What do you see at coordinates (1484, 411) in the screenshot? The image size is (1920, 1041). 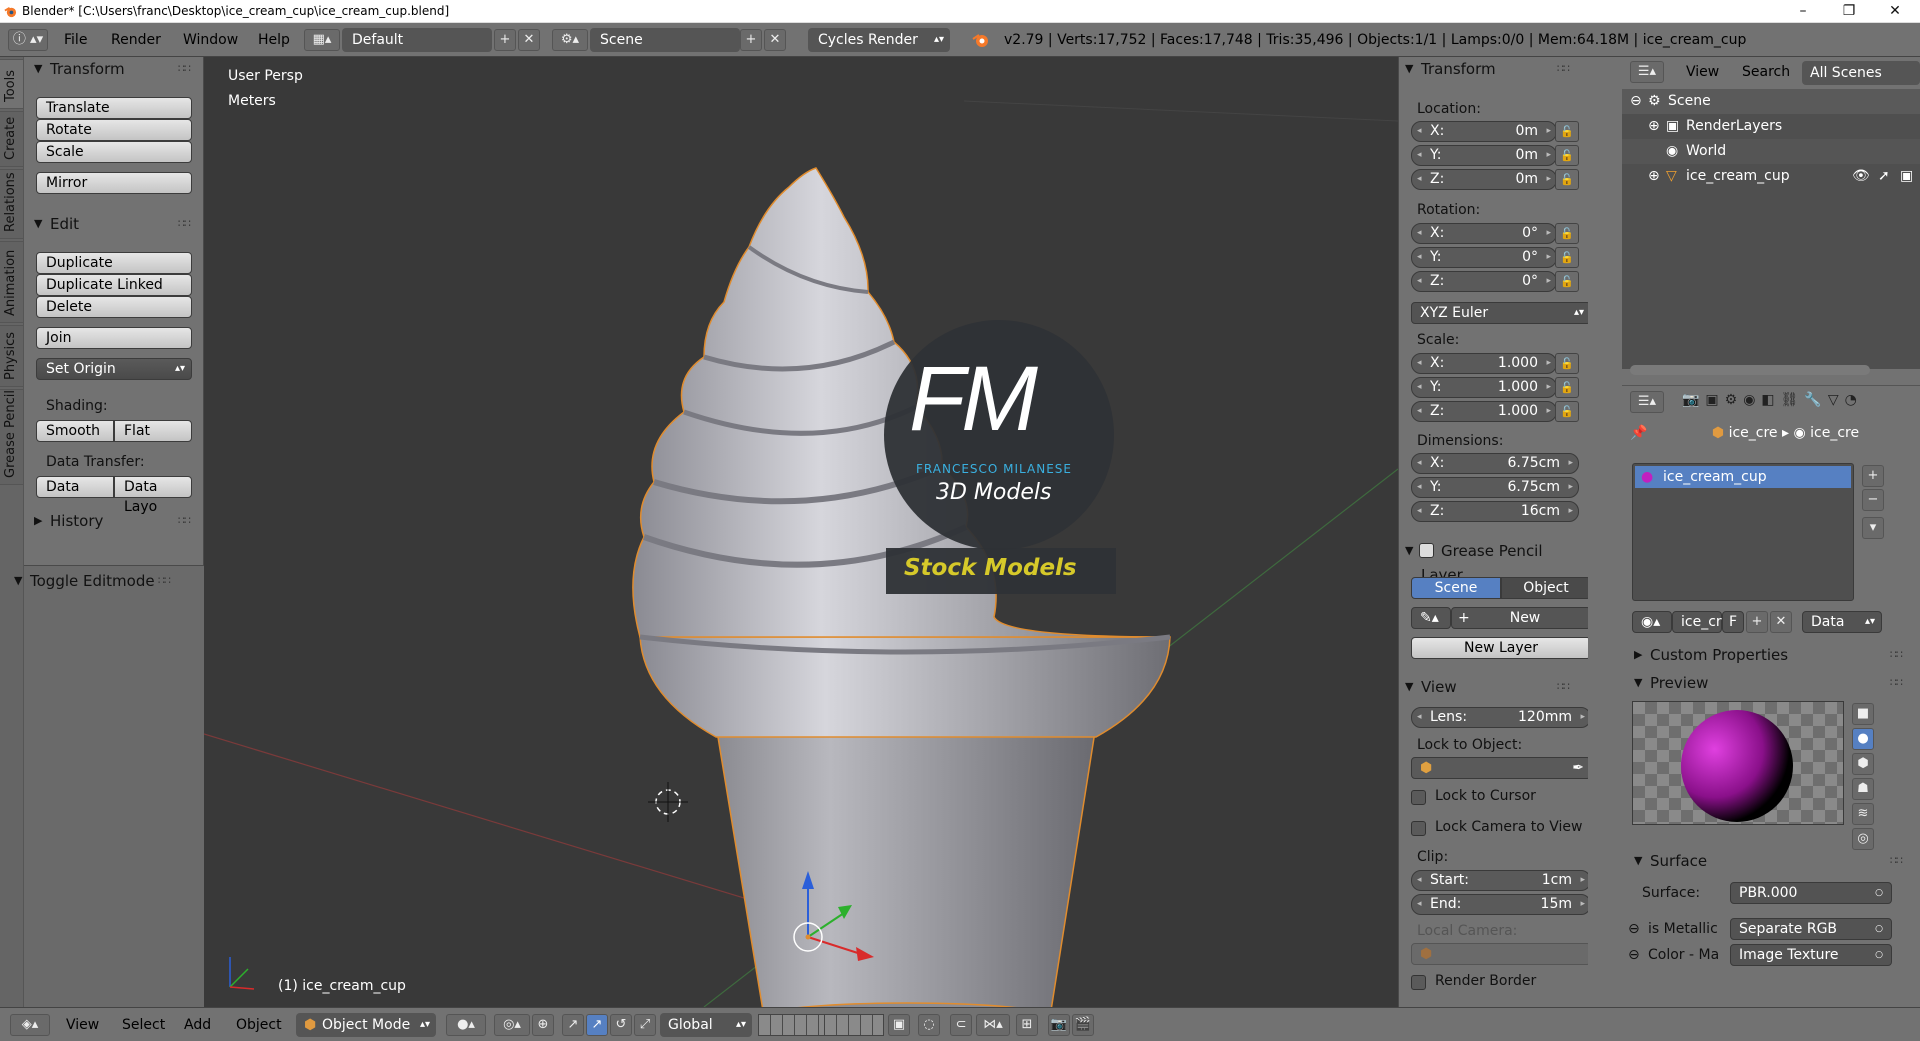 I see `scale-z-field: ◂ Z: 1.000 ▸` at bounding box center [1484, 411].